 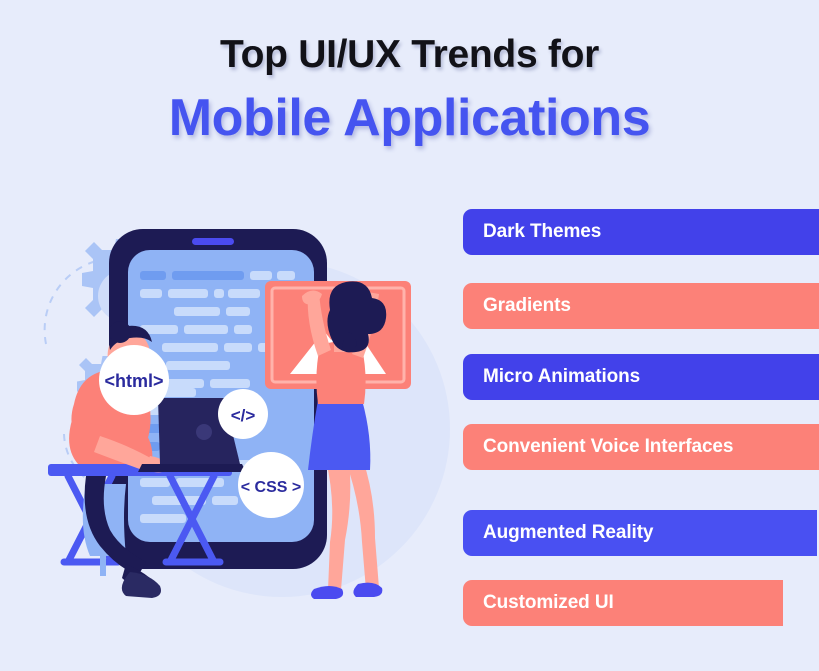 I want to click on hair-bun, so click(x=120, y=332).